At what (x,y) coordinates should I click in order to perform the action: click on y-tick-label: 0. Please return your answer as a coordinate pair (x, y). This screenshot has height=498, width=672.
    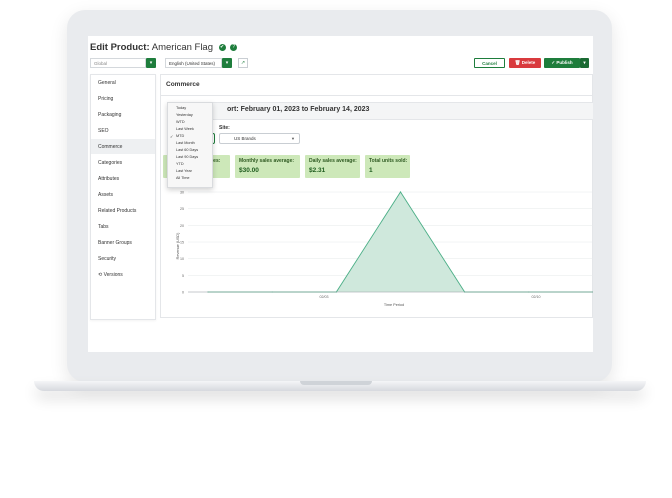
    Looking at the image, I should click on (183, 293).